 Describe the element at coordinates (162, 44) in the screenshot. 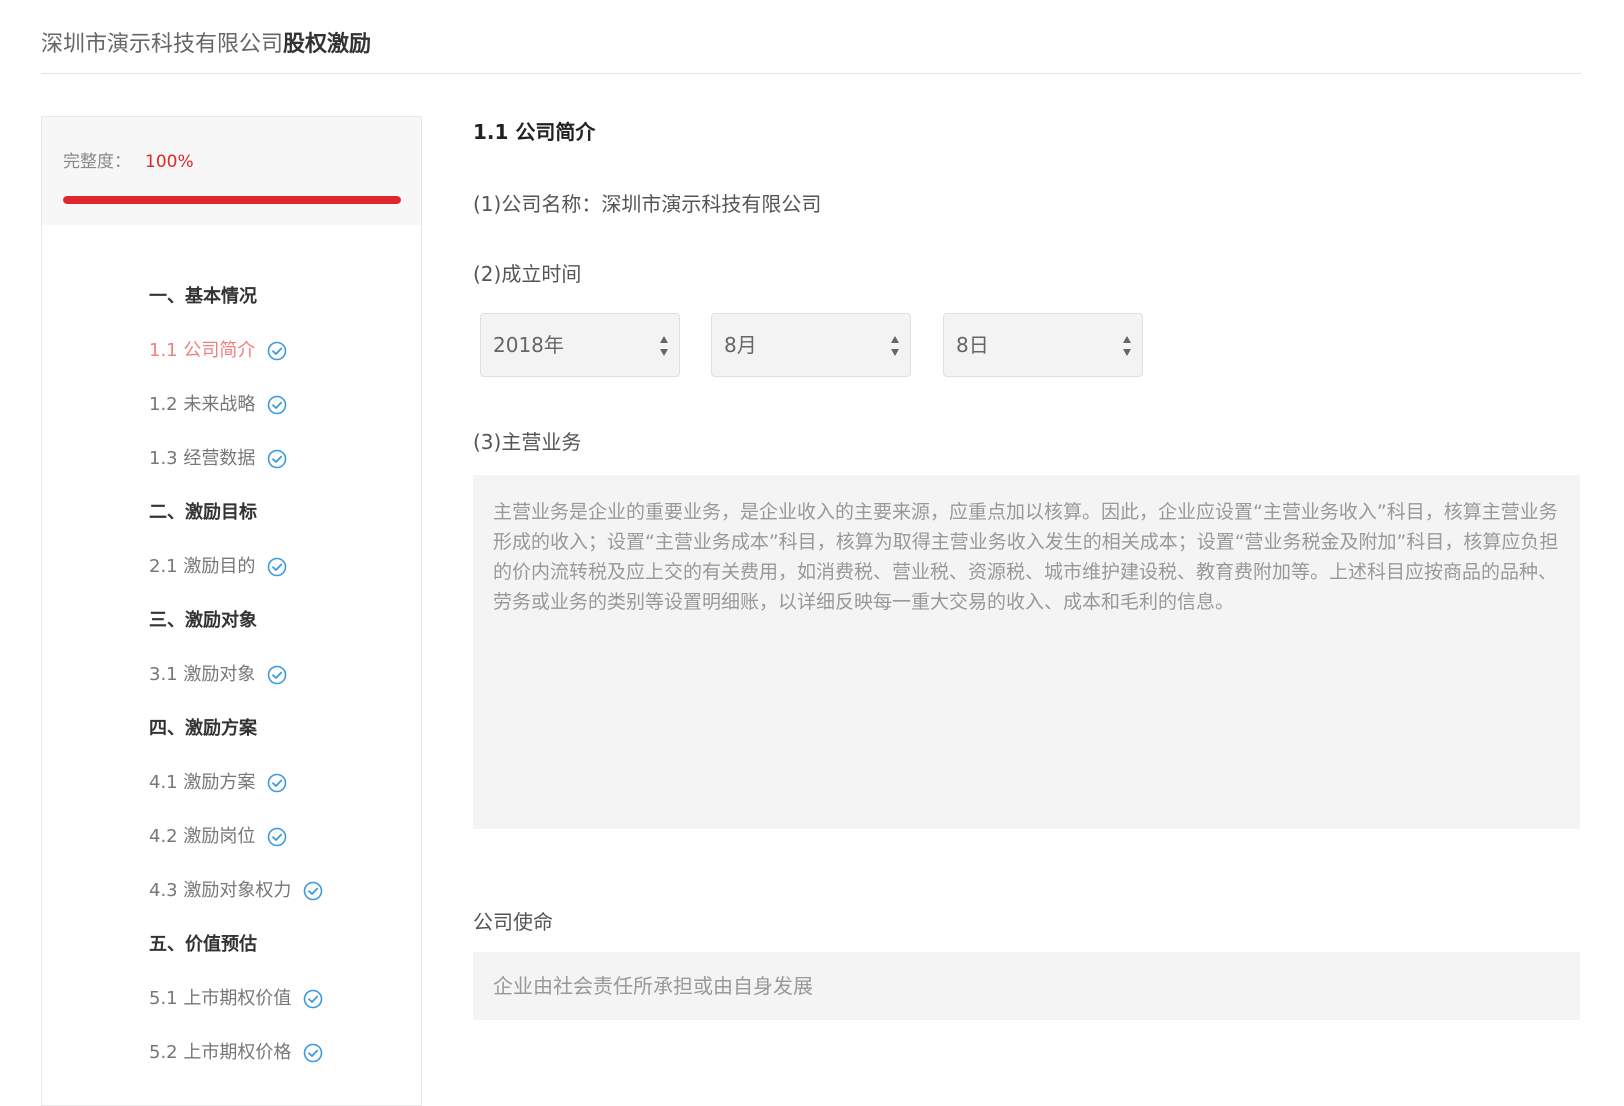

I see `company-name: 深圳市演示科技有限公司` at that location.